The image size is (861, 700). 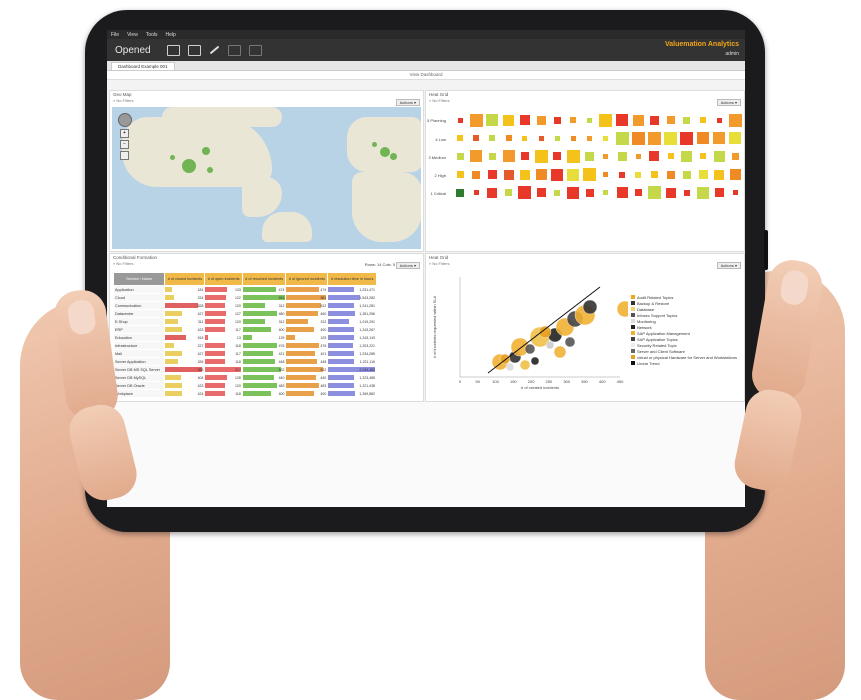 I want to click on preview-icon, so click(x=234, y=50).